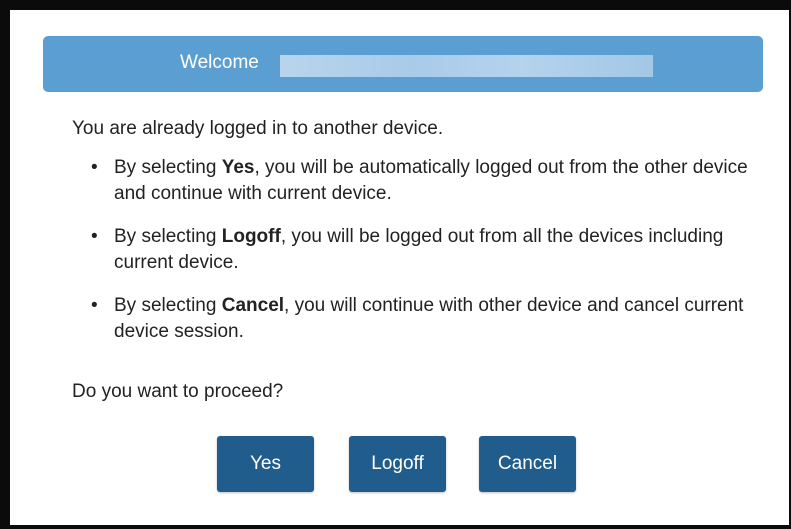 Image resolution: width=791 pixels, height=529 pixels. What do you see at coordinates (251, 236) in the screenshot?
I see `option-keyword: Logoff` at bounding box center [251, 236].